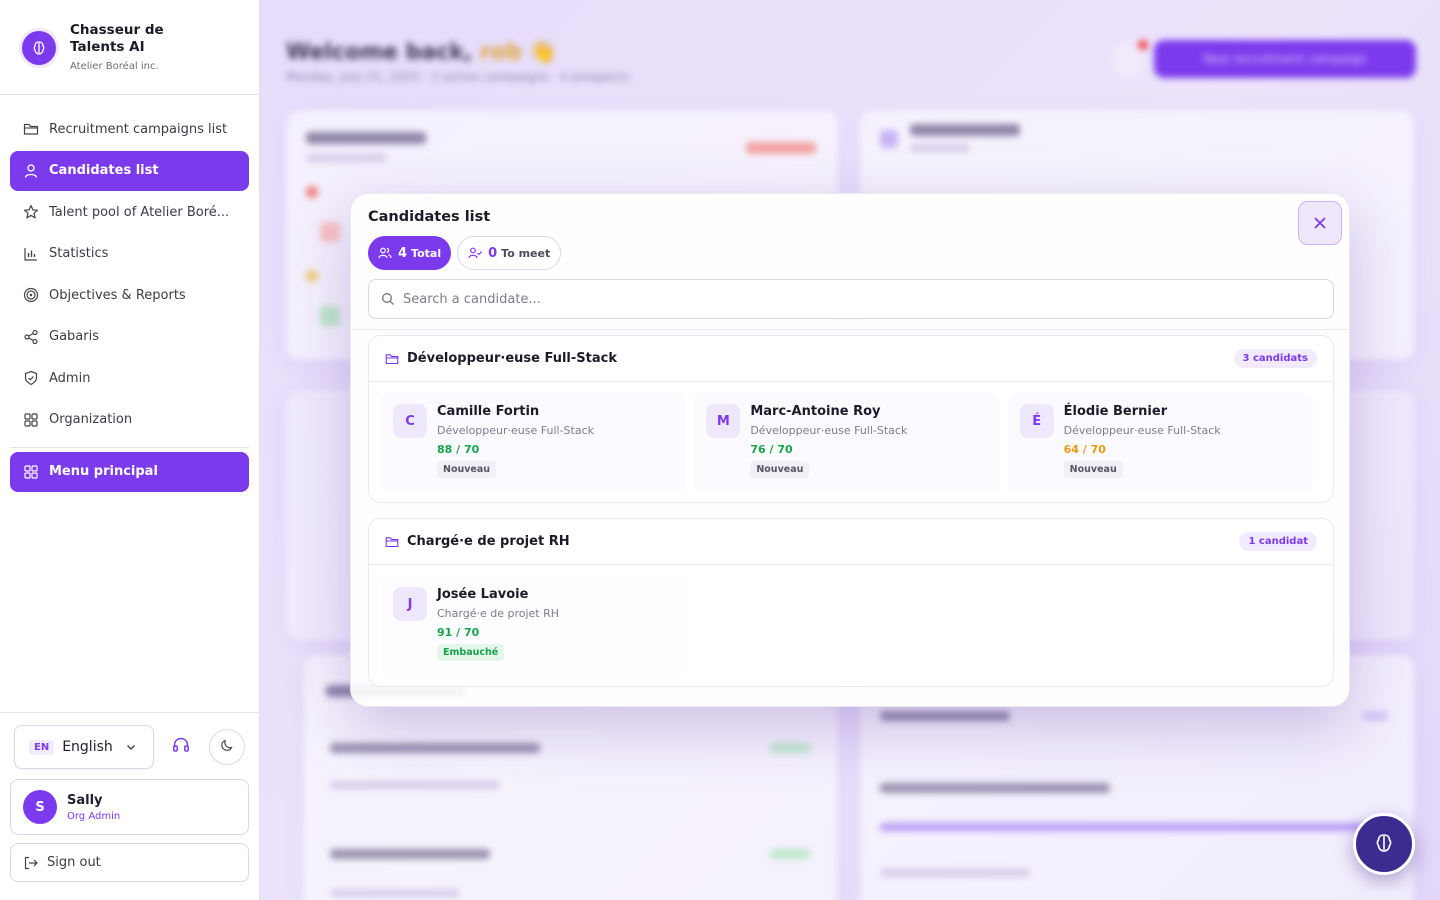 This screenshot has width=1440, height=900. I want to click on to-meet-label: To meet, so click(526, 253).